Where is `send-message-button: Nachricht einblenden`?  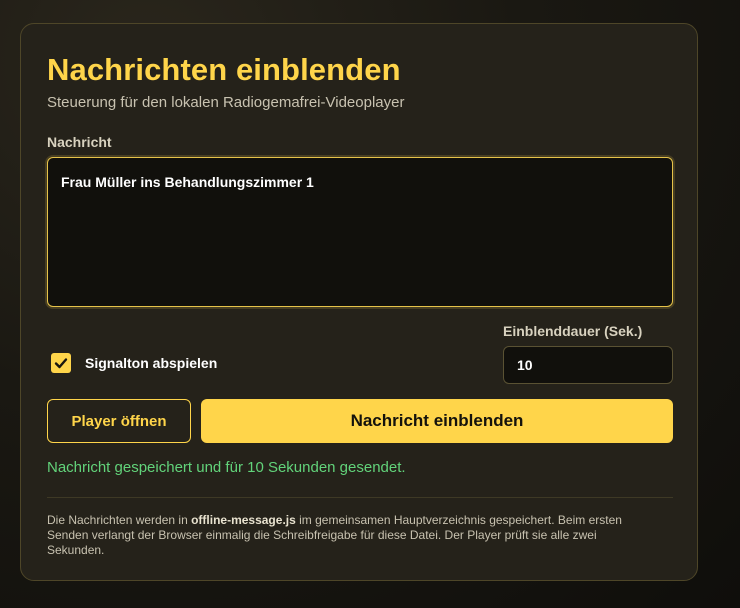
send-message-button: Nachricht einblenden is located at coordinates (437, 421).